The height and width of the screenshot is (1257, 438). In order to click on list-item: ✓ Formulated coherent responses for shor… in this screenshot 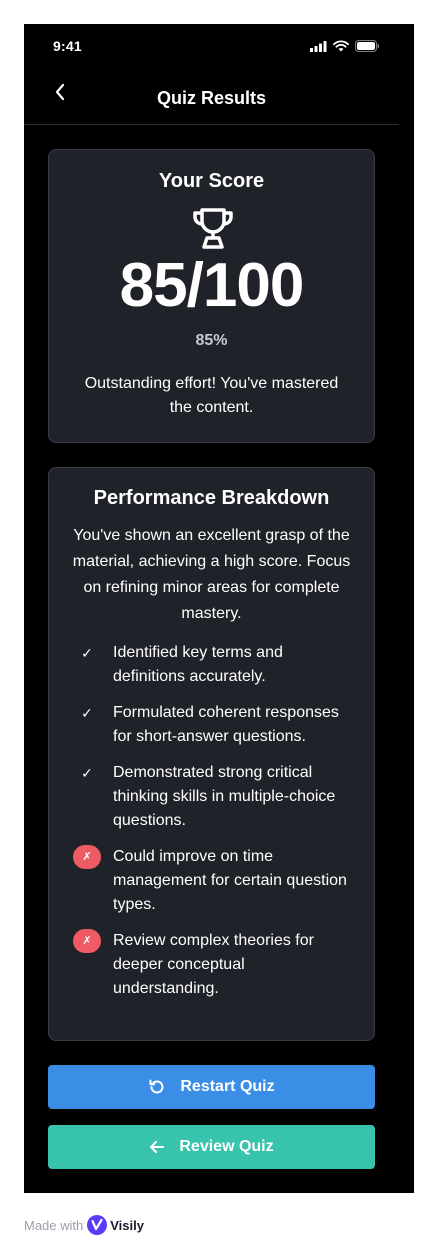, I will do `click(213, 725)`.